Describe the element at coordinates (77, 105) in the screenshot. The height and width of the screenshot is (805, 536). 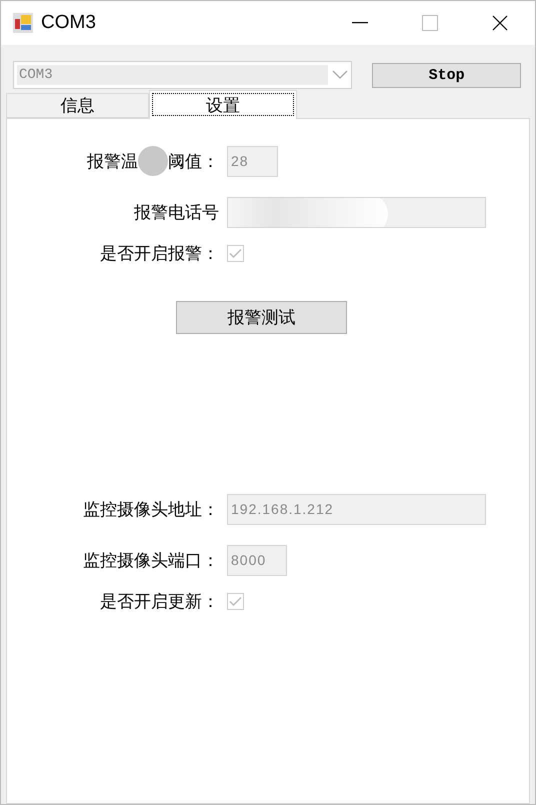
I see `tab: 信息` at that location.